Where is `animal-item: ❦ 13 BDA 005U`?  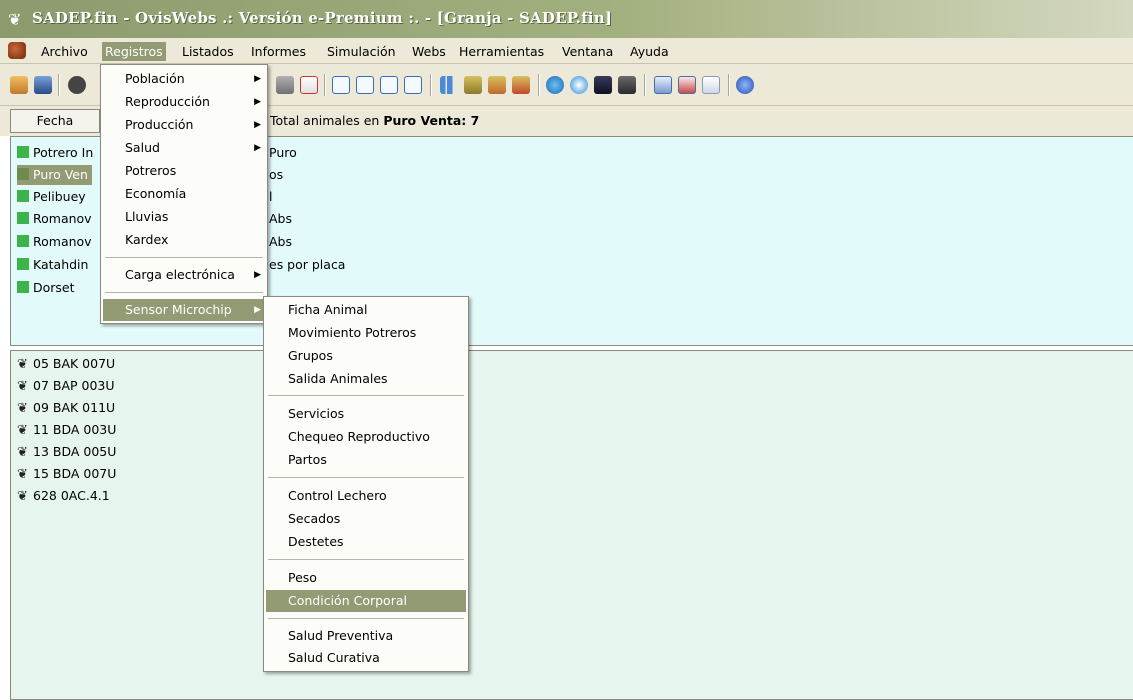
animal-item: ❦ 13 BDA 005U is located at coordinates (66, 451).